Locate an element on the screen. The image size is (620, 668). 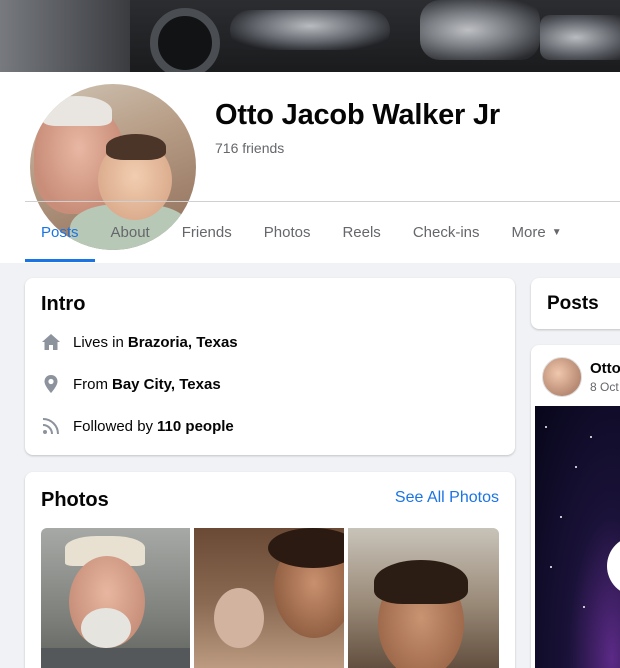
tab-check-ins: Check-ins is located at coordinates (446, 232).